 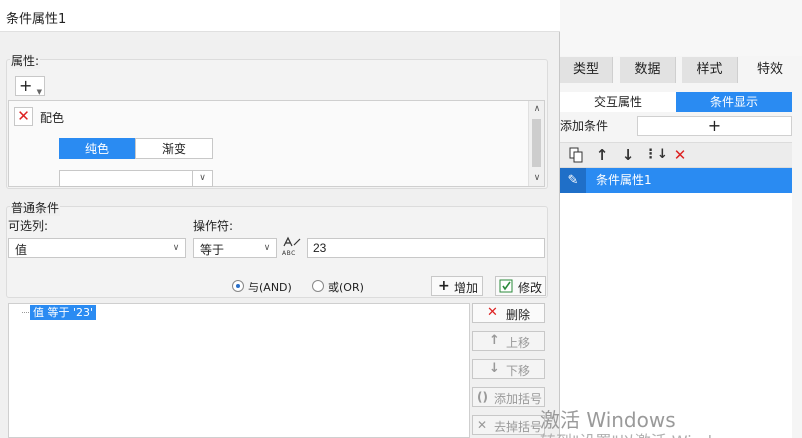 What do you see at coordinates (602, 155) in the screenshot?
I see `move-up-icon: ↑` at bounding box center [602, 155].